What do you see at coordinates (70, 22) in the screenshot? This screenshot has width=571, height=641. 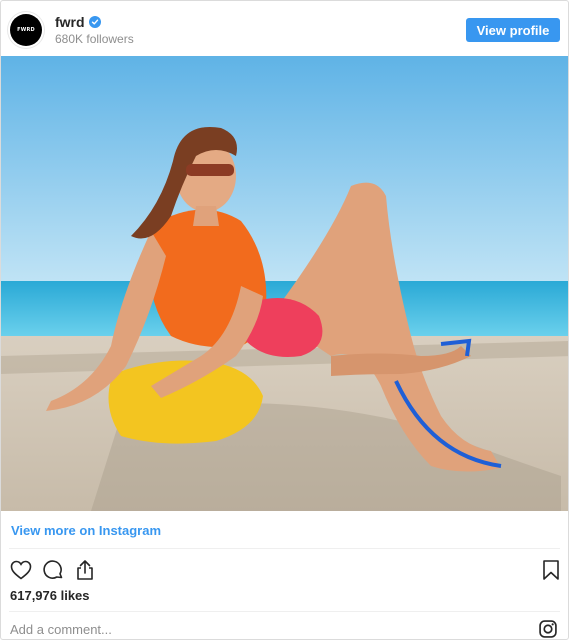 I see `username: fwrd` at bounding box center [70, 22].